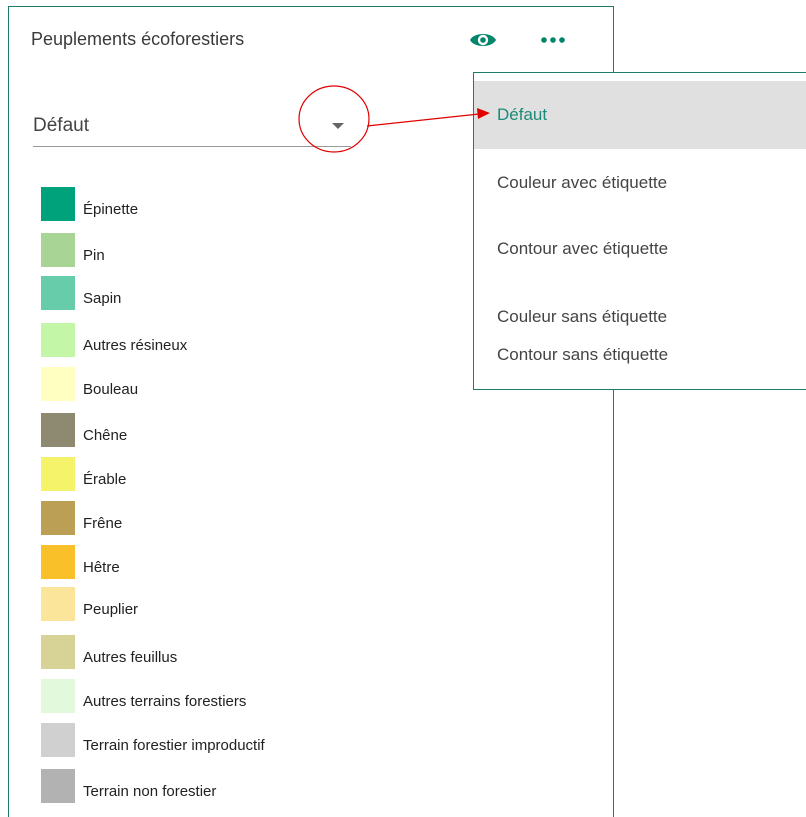 This screenshot has height=817, width=806. What do you see at coordinates (135, 345) in the screenshot?
I see `legend-label: Autres résineux` at bounding box center [135, 345].